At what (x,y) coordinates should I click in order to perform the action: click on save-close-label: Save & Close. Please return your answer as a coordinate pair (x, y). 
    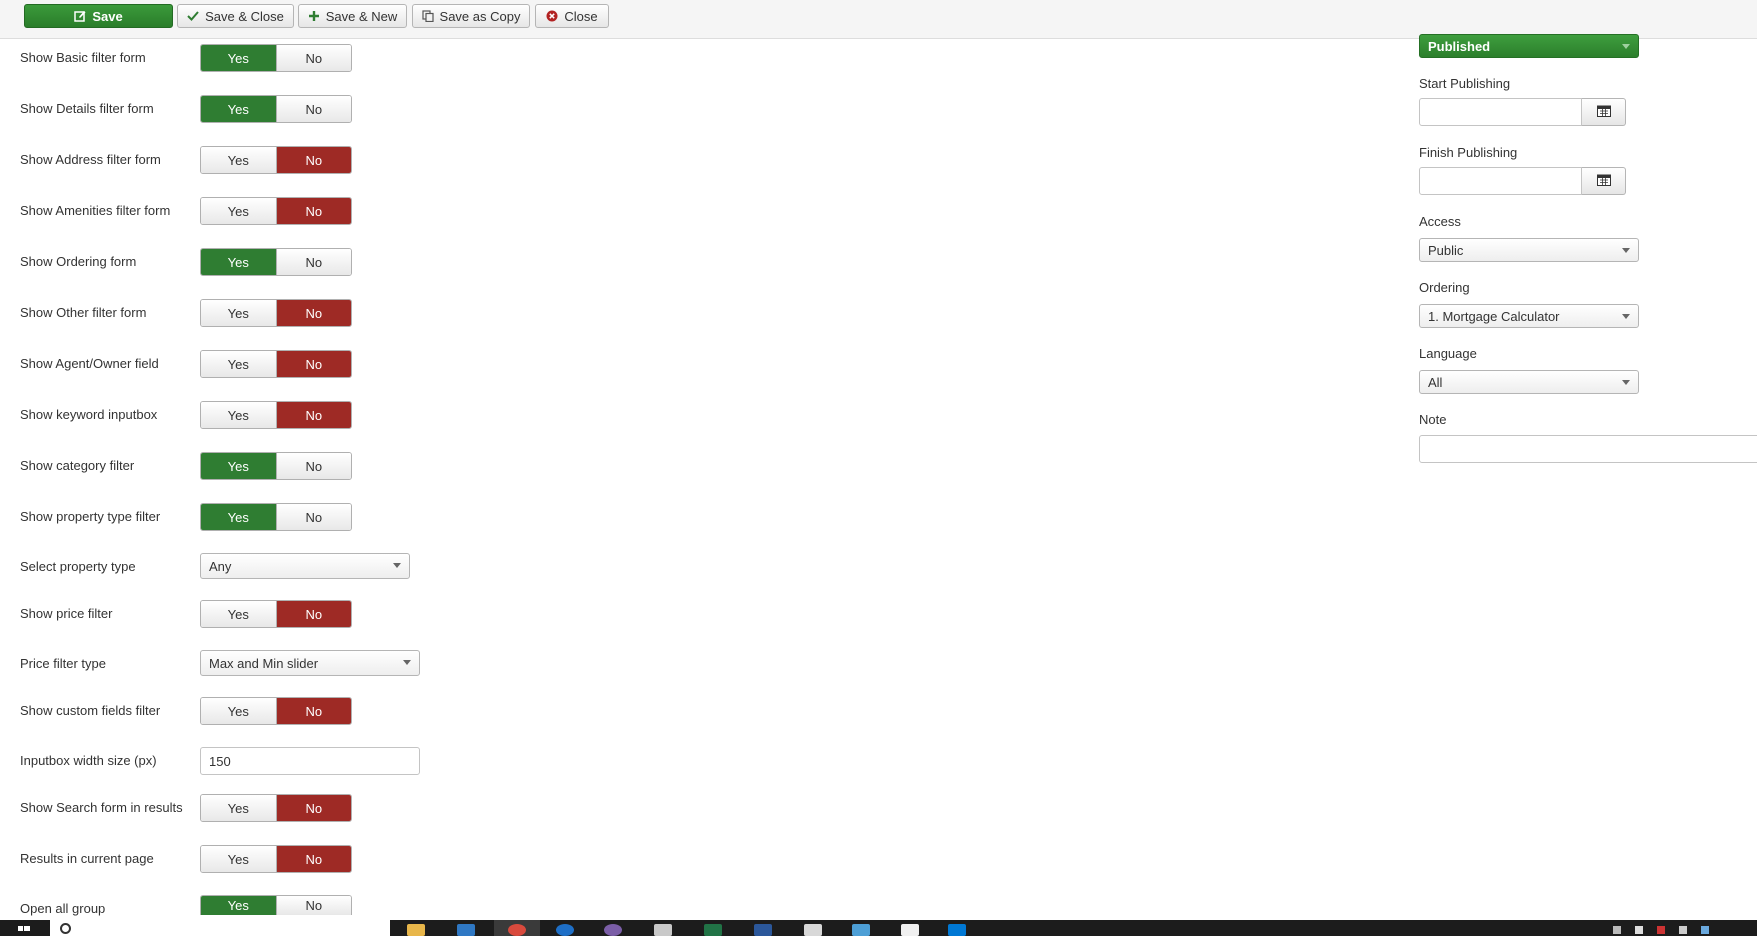
    Looking at the image, I should click on (244, 16).